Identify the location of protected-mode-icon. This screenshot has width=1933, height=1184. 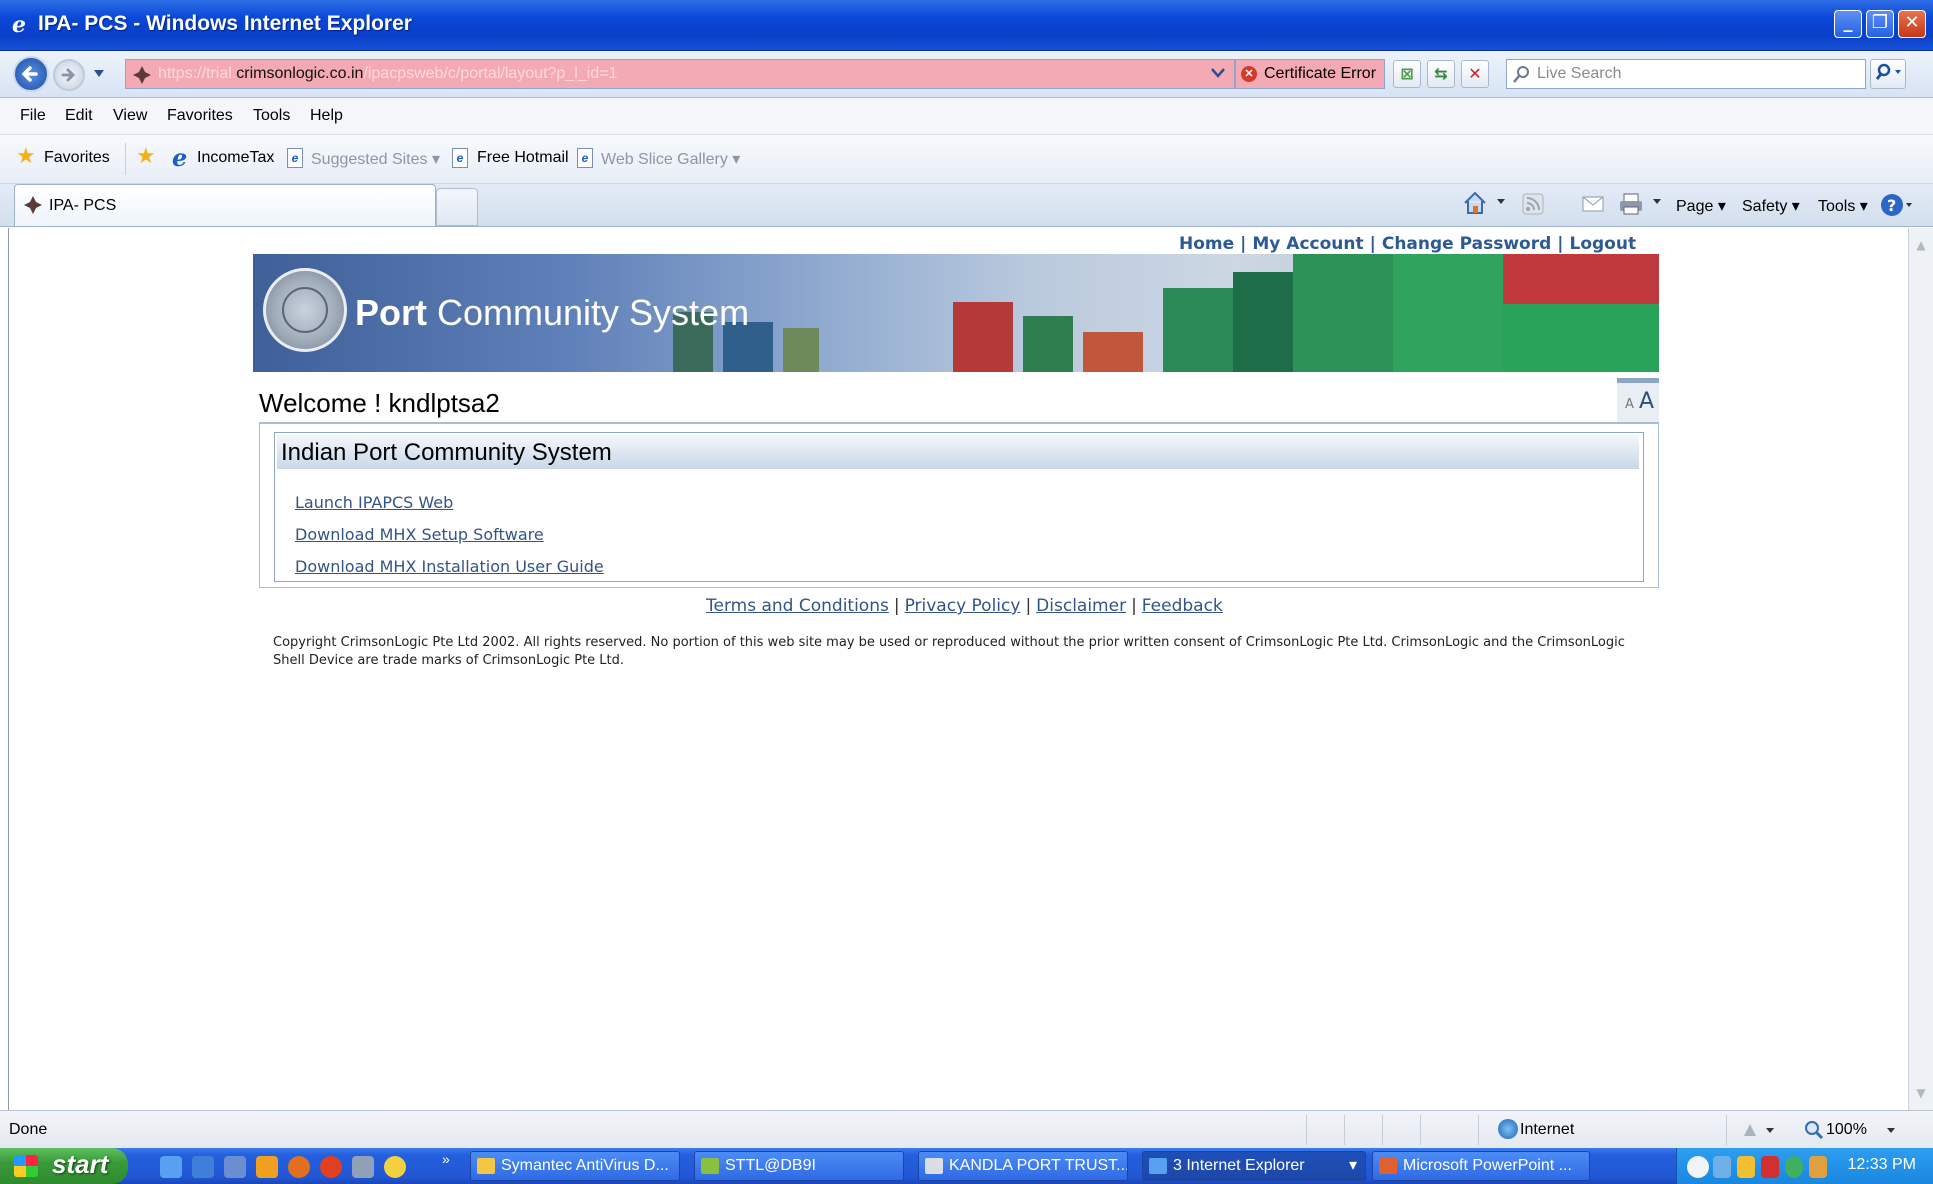
(1758, 1130).